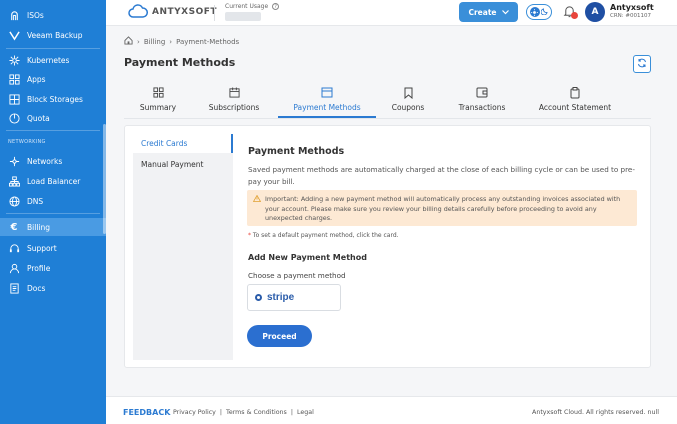  What do you see at coordinates (252, 6) in the screenshot?
I see `current-usage-label: Current Usage ?` at bounding box center [252, 6].